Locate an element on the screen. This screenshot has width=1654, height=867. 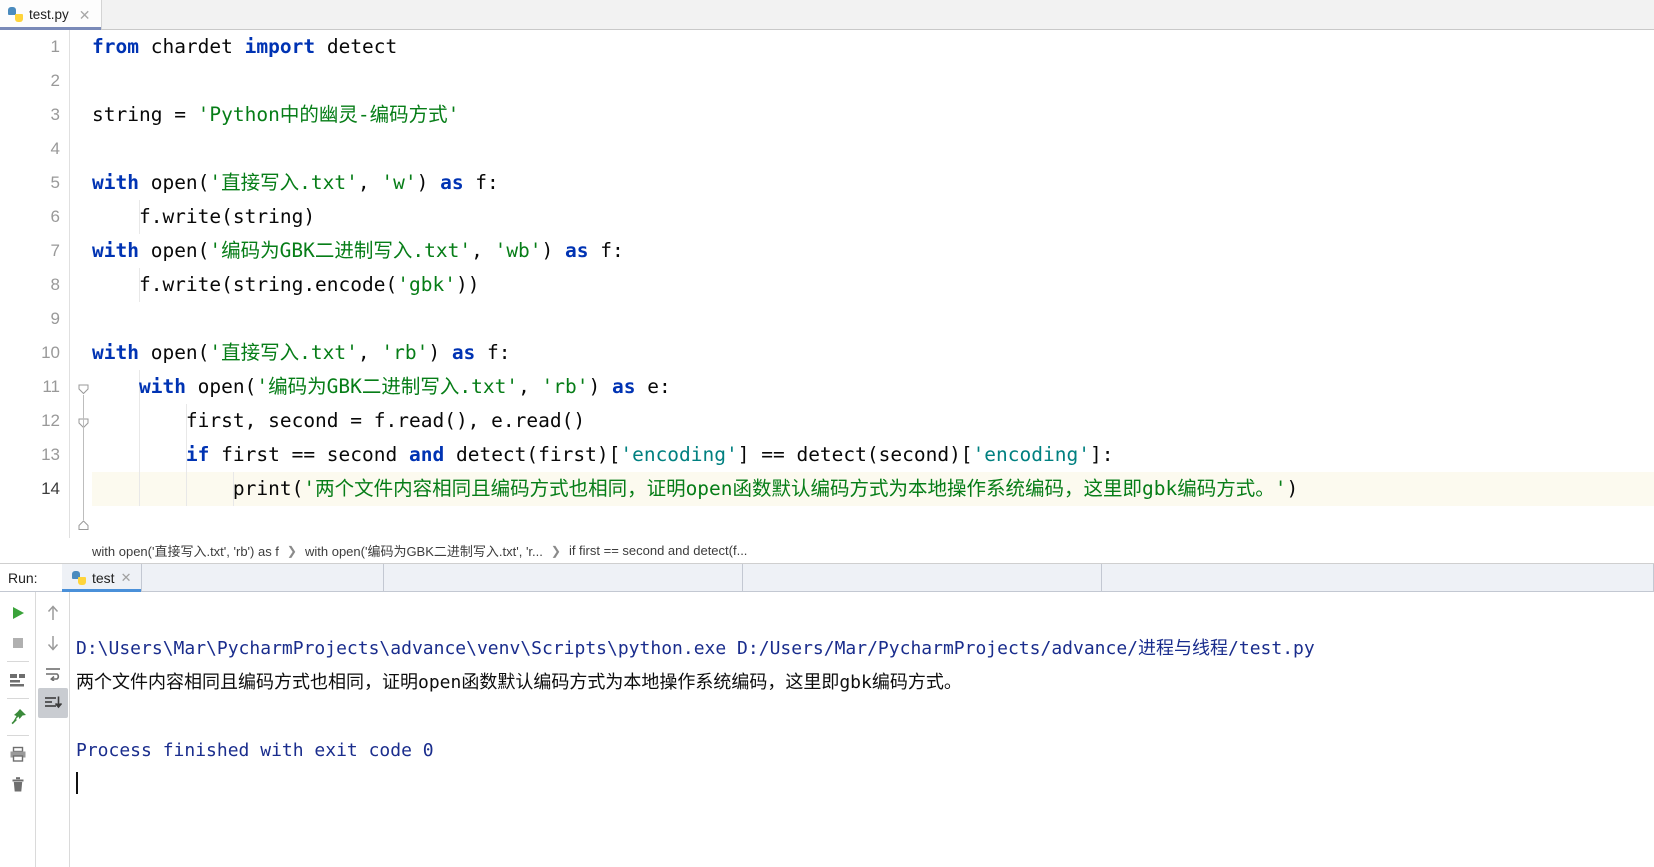
scroll-end-icon is located at coordinates (52, 703).